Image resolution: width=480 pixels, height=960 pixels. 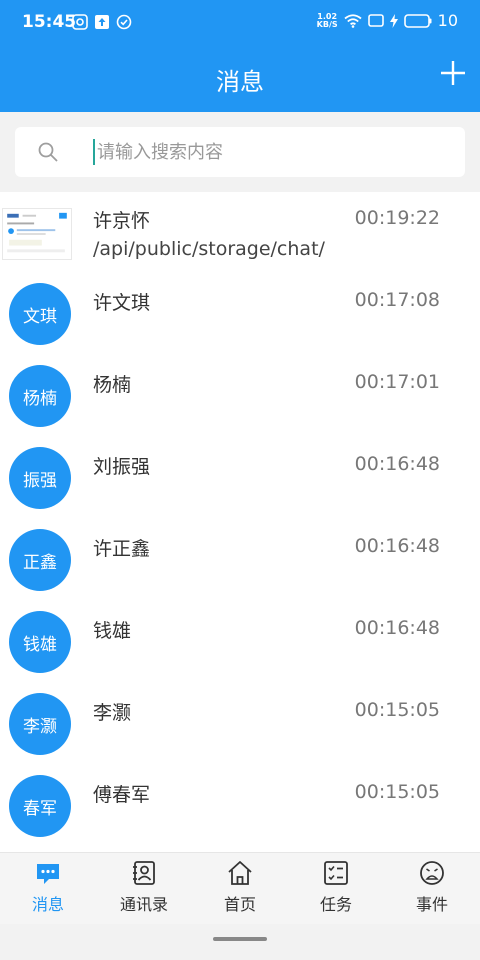 I want to click on message-time: 00:17:01, so click(x=397, y=382).